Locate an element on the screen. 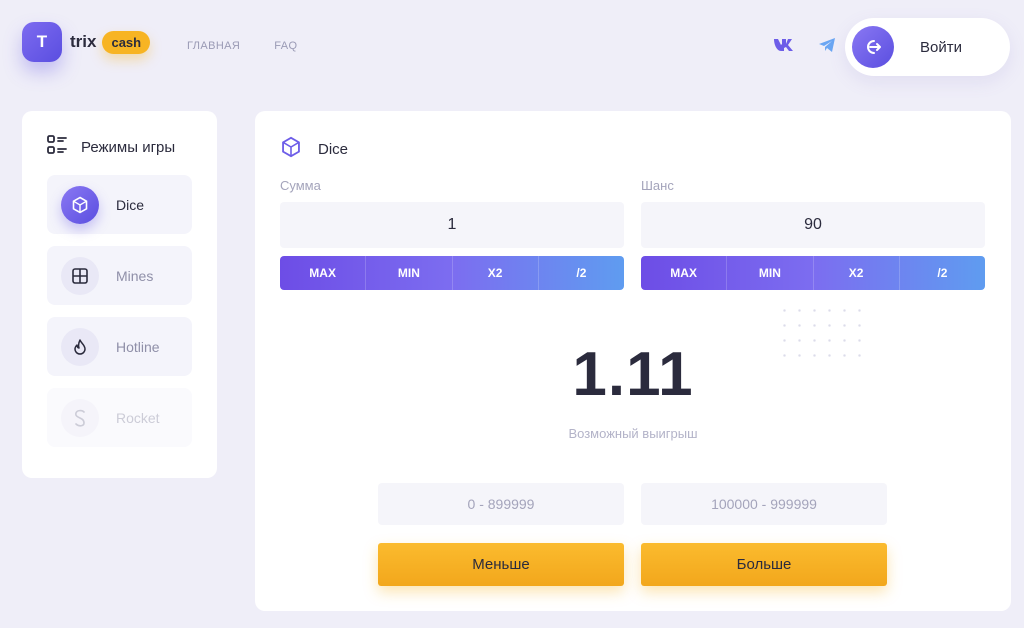  sidebar-item-dice: Dice is located at coordinates (119, 204).